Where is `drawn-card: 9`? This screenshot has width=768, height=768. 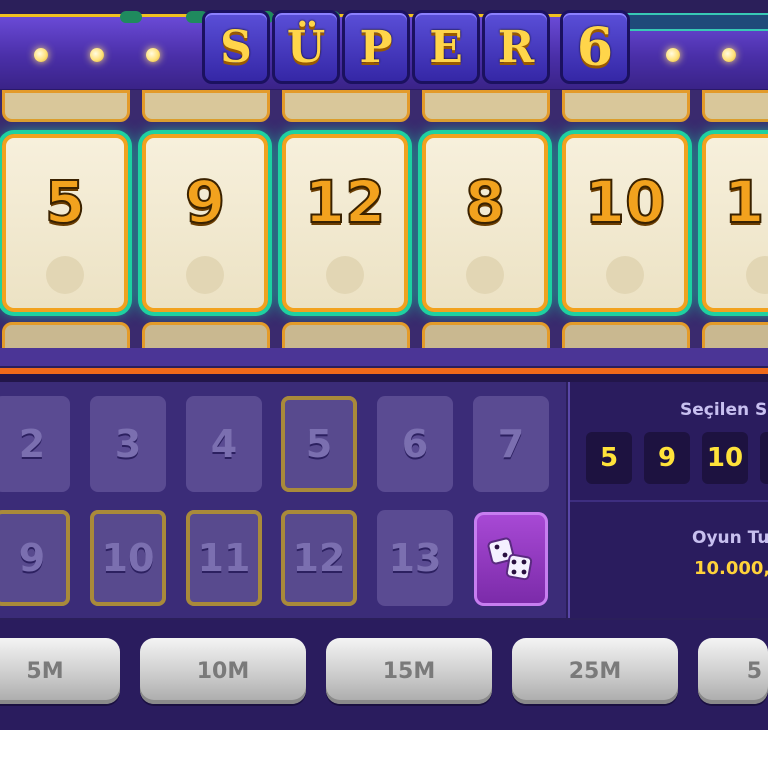 drawn-card: 9 is located at coordinates (205, 223).